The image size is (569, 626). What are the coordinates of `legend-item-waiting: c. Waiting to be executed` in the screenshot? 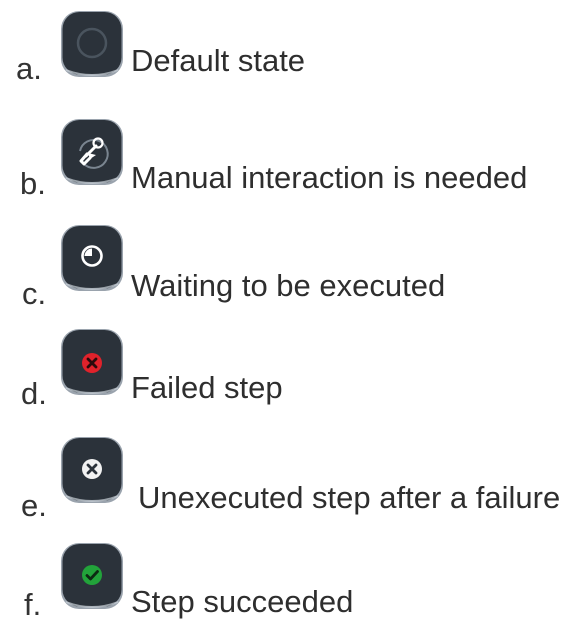 It's located at (284, 264).